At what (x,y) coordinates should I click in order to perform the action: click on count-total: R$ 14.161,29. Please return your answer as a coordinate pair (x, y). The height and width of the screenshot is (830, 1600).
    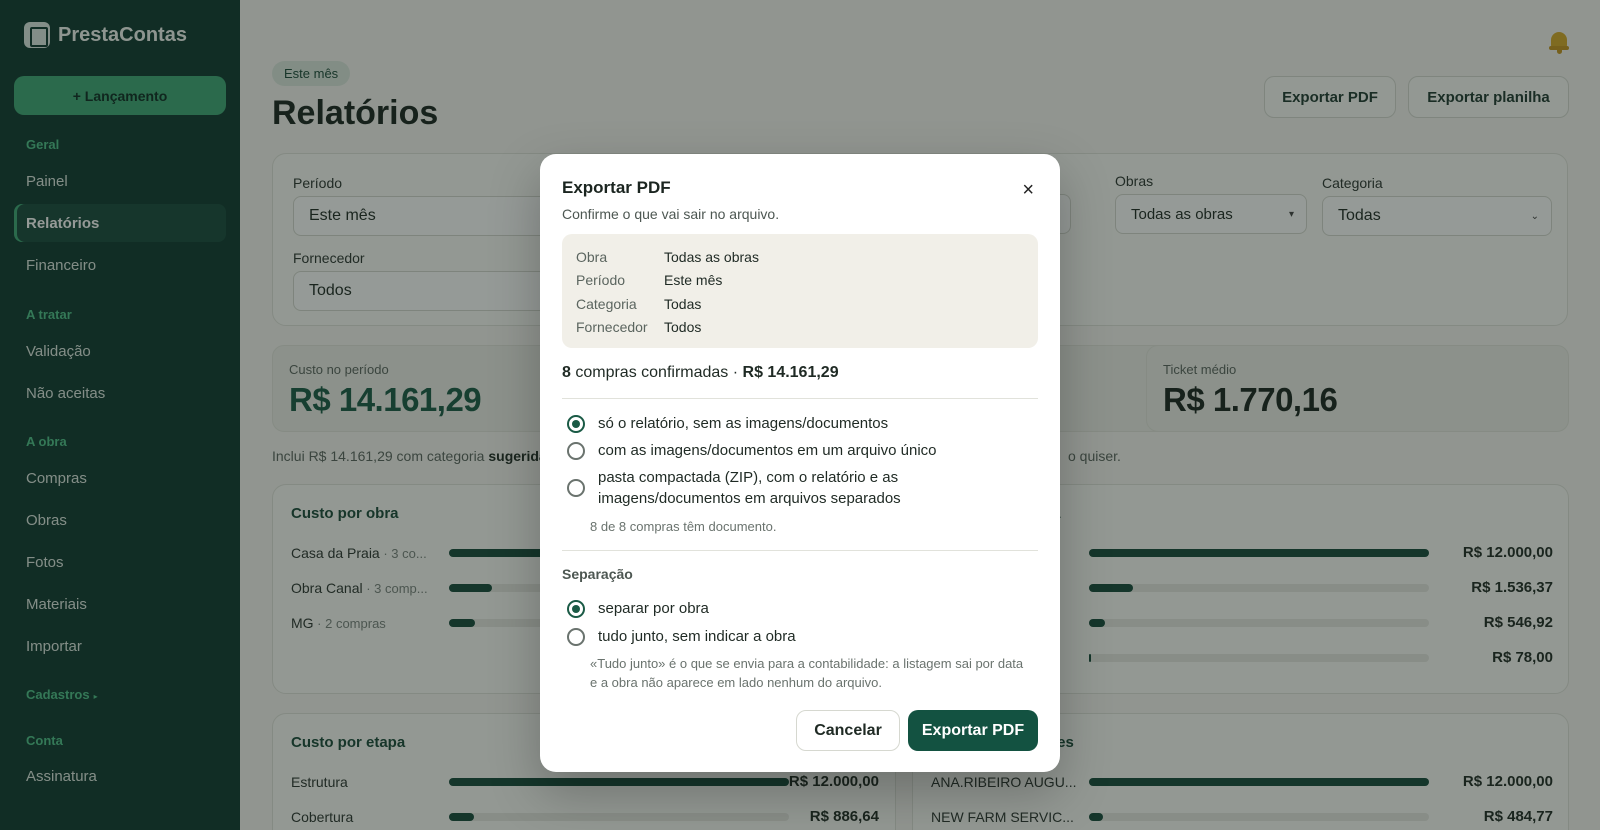
    Looking at the image, I should click on (790, 372).